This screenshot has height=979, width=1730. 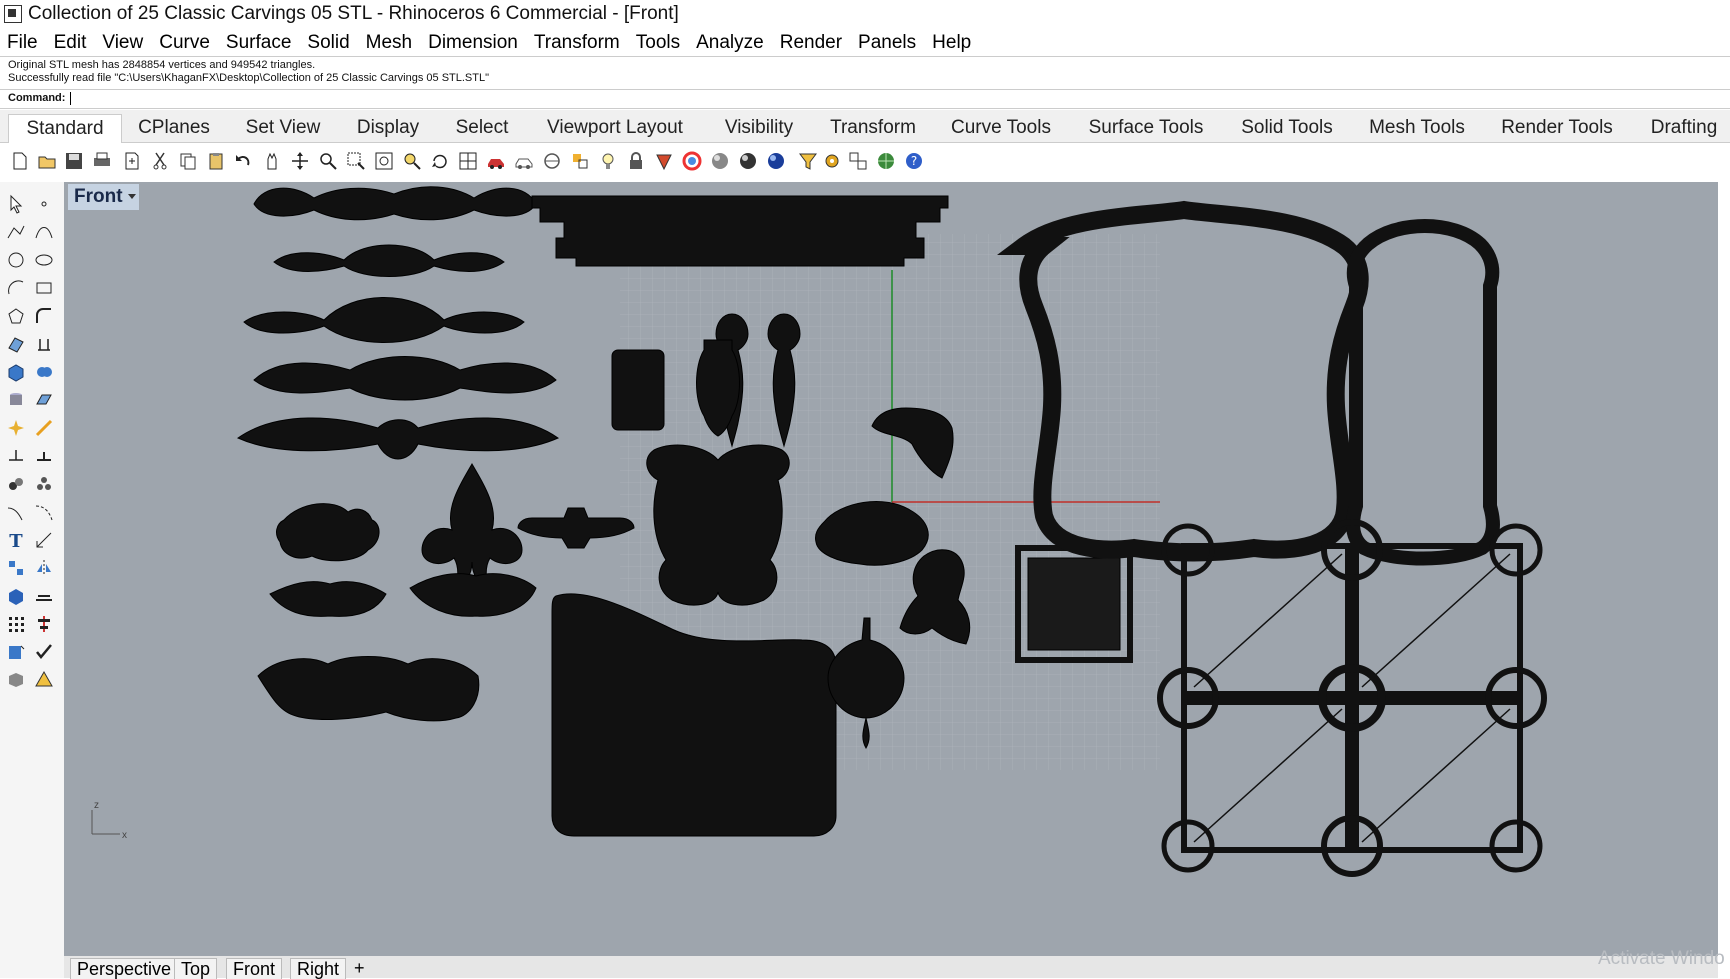 What do you see at coordinates (16, 484) in the screenshot?
I see `group-icon` at bounding box center [16, 484].